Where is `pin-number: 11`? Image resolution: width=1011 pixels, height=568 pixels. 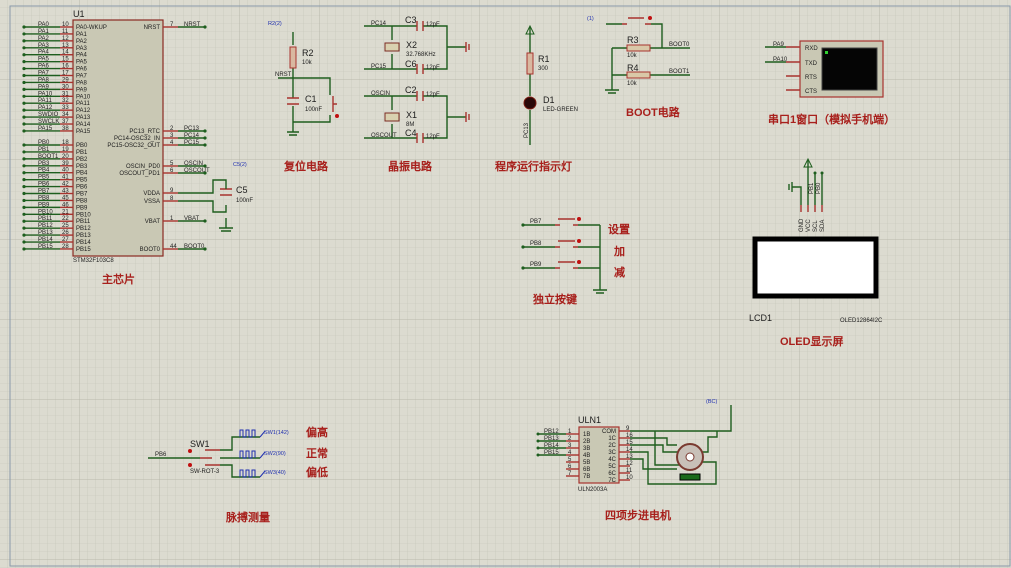 pin-number: 11 is located at coordinates (629, 471).